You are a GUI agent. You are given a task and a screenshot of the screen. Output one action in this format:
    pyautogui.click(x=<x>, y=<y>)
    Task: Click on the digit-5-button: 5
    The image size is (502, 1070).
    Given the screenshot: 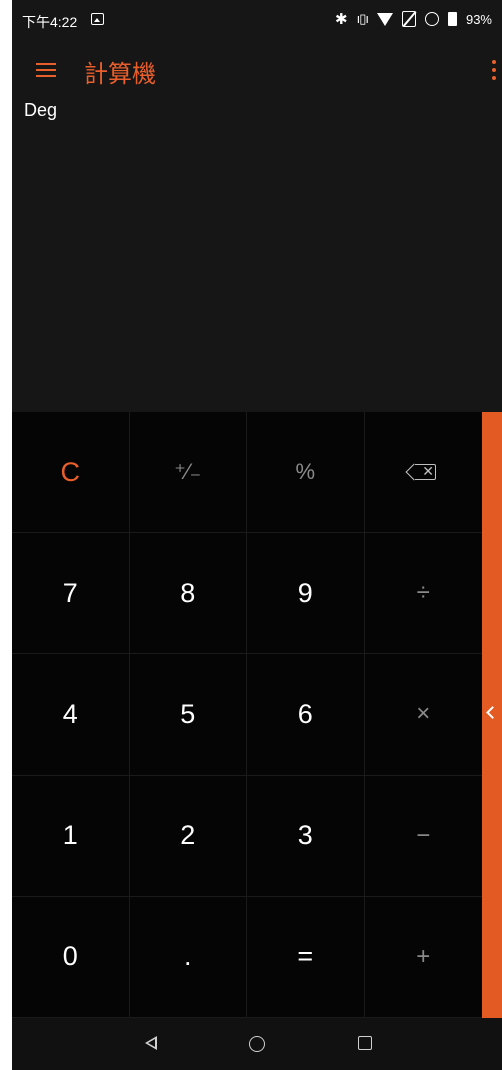 What is the action you would take?
    pyautogui.click(x=188, y=715)
    